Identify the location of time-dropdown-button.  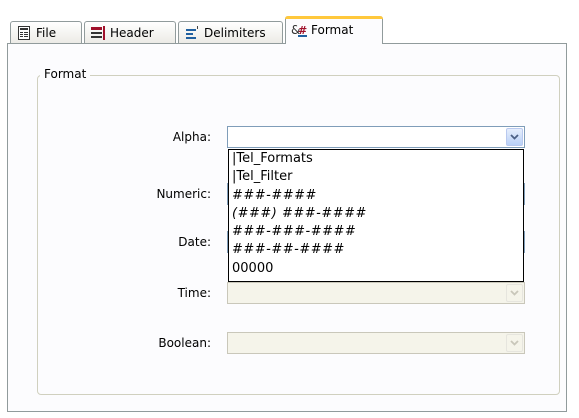
(514, 293).